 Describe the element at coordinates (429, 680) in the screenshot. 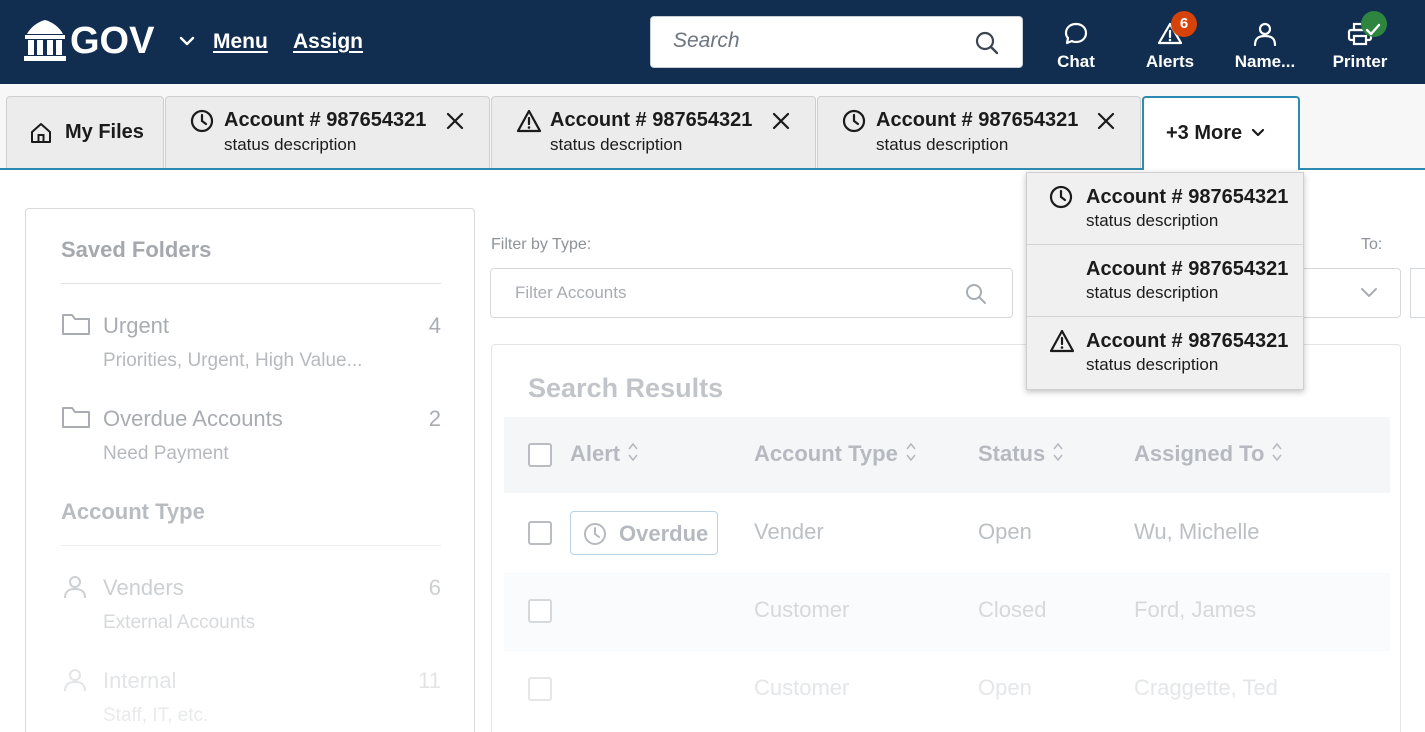

I see `account-type-count: 11` at that location.